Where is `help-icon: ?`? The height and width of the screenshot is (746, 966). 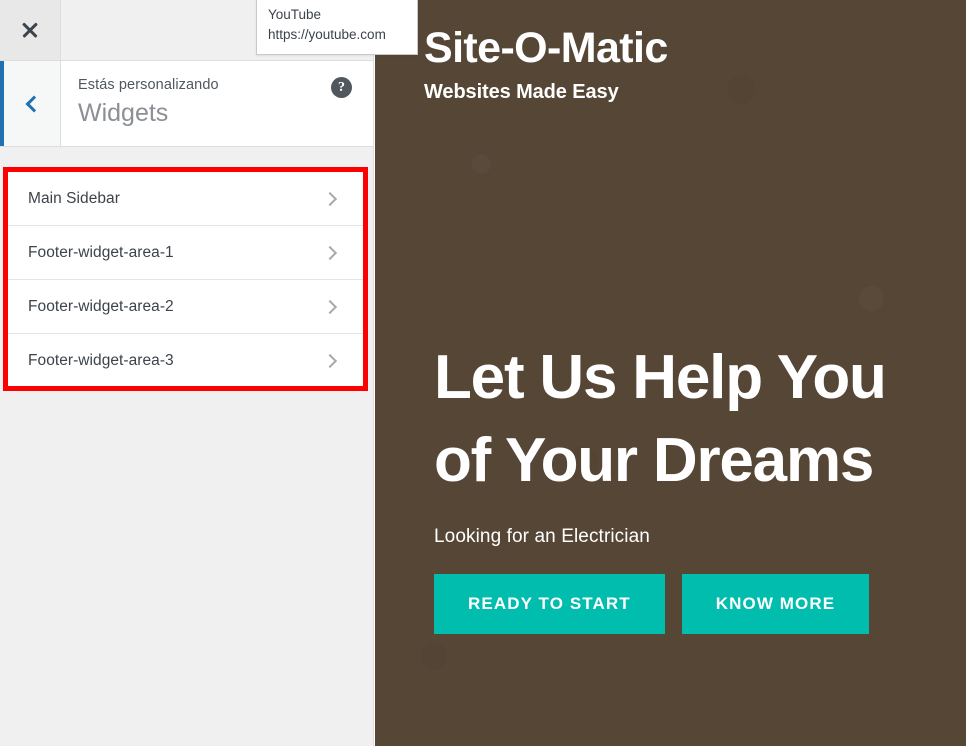 help-icon: ? is located at coordinates (341, 87).